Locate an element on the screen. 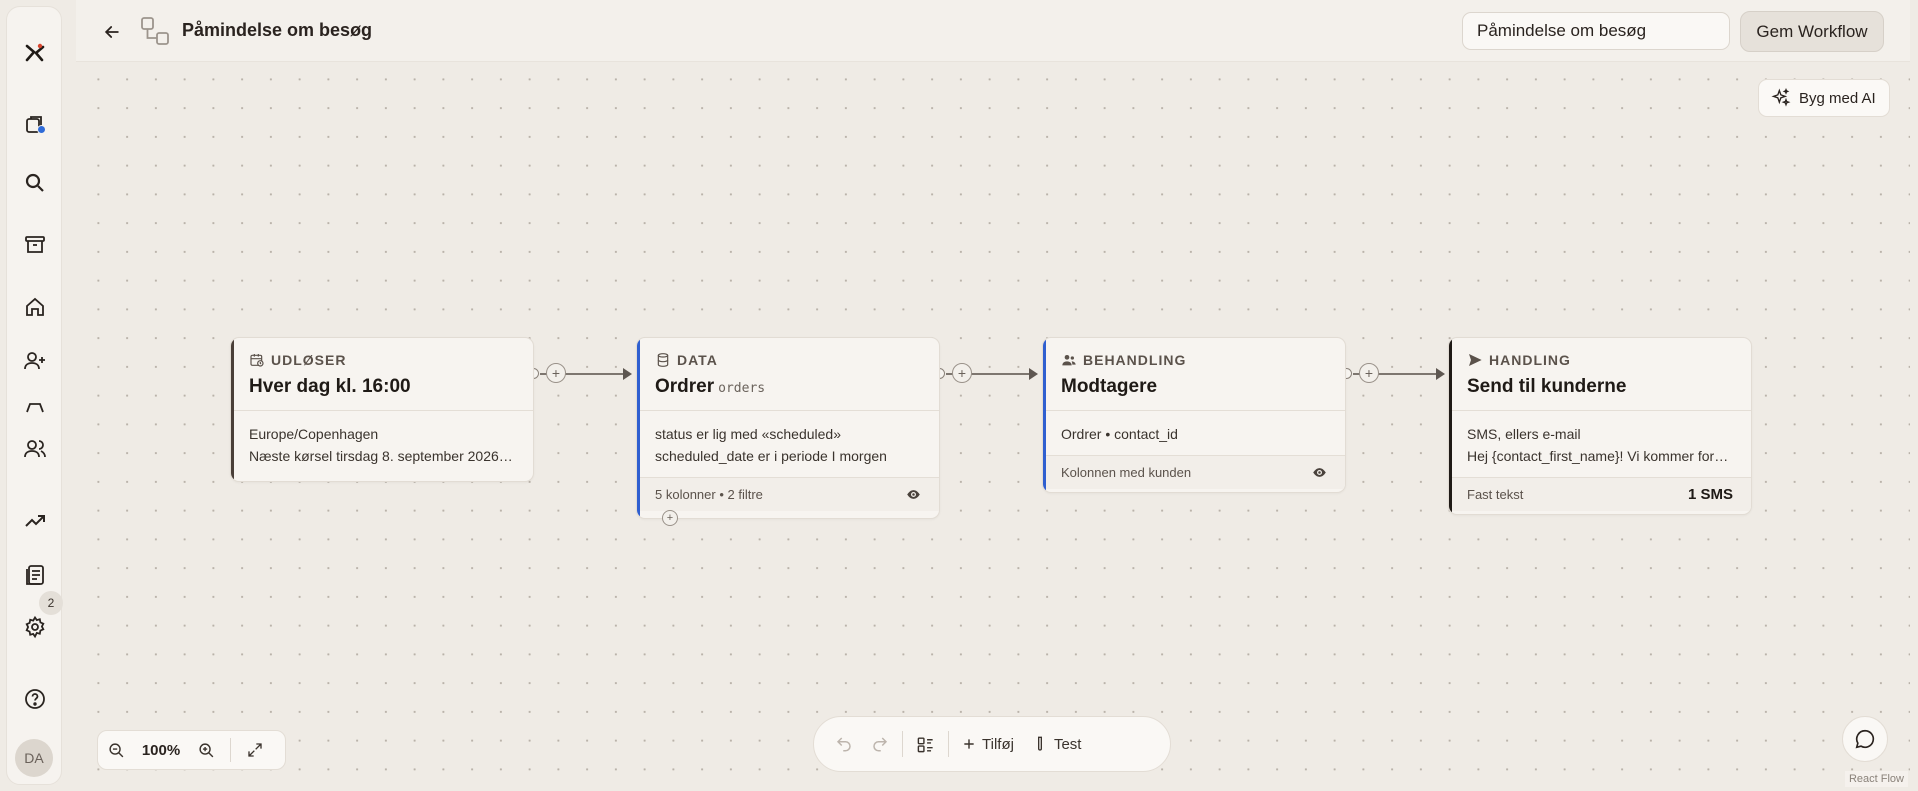 Image resolution: width=1918 pixels, height=791 pixels. node-title: Hver dag kl. 16:00 is located at coordinates (330, 386).